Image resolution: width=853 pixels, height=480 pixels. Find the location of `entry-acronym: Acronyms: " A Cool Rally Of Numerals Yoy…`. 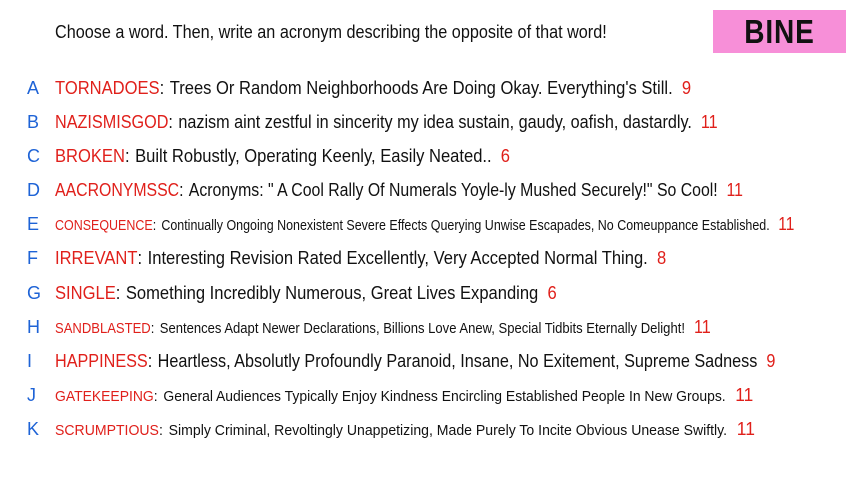

entry-acronym: Acronyms: " A Cool Rally Of Numerals Yoy… is located at coordinates (453, 189).